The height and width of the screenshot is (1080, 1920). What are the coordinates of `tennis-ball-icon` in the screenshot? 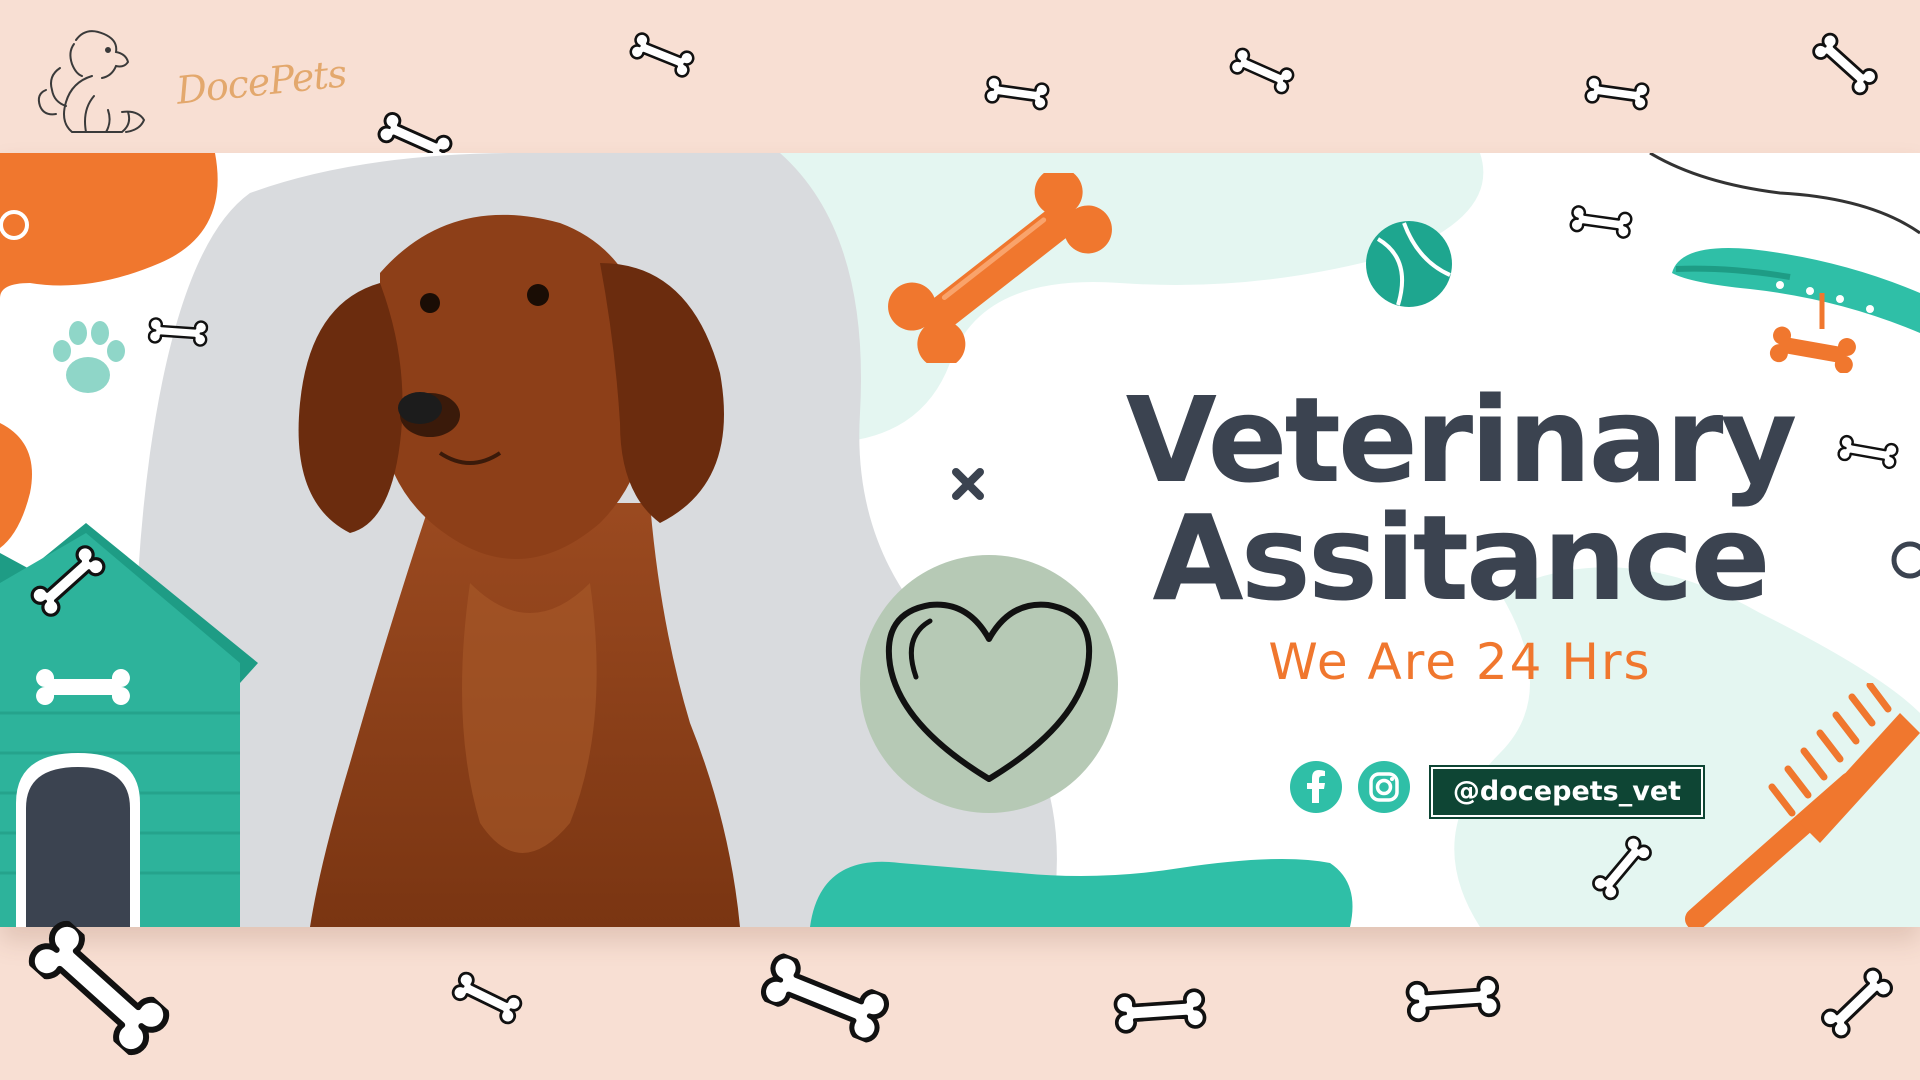 It's located at (1409, 264).